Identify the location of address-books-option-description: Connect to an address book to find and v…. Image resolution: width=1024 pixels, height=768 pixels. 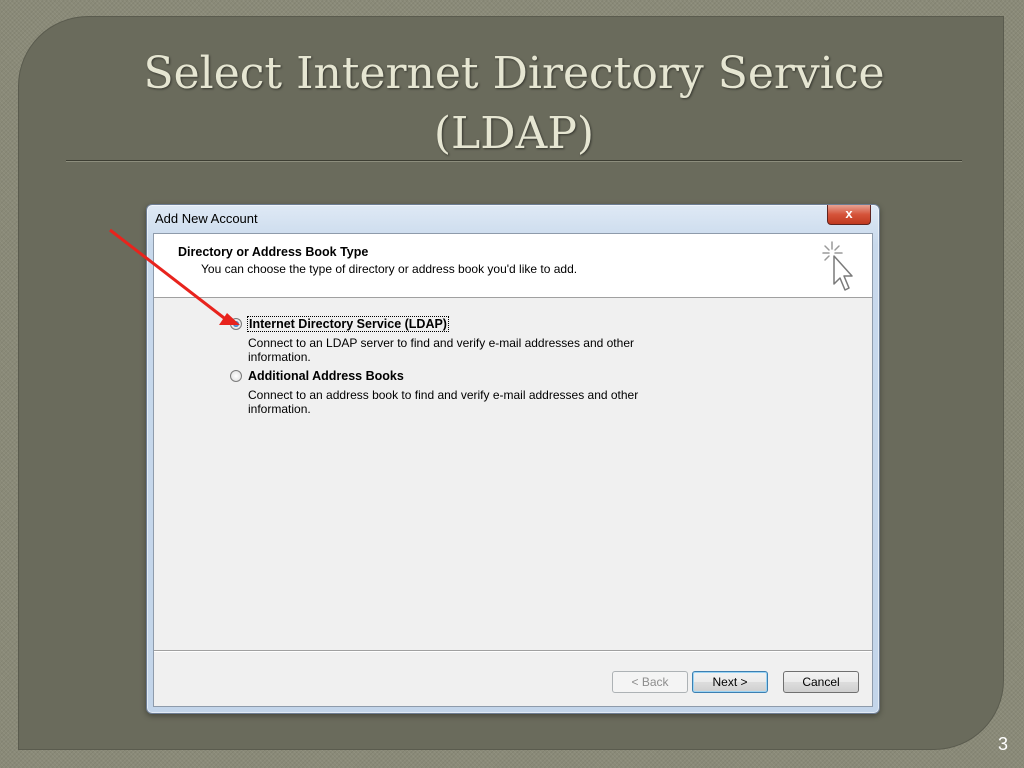
(443, 402).